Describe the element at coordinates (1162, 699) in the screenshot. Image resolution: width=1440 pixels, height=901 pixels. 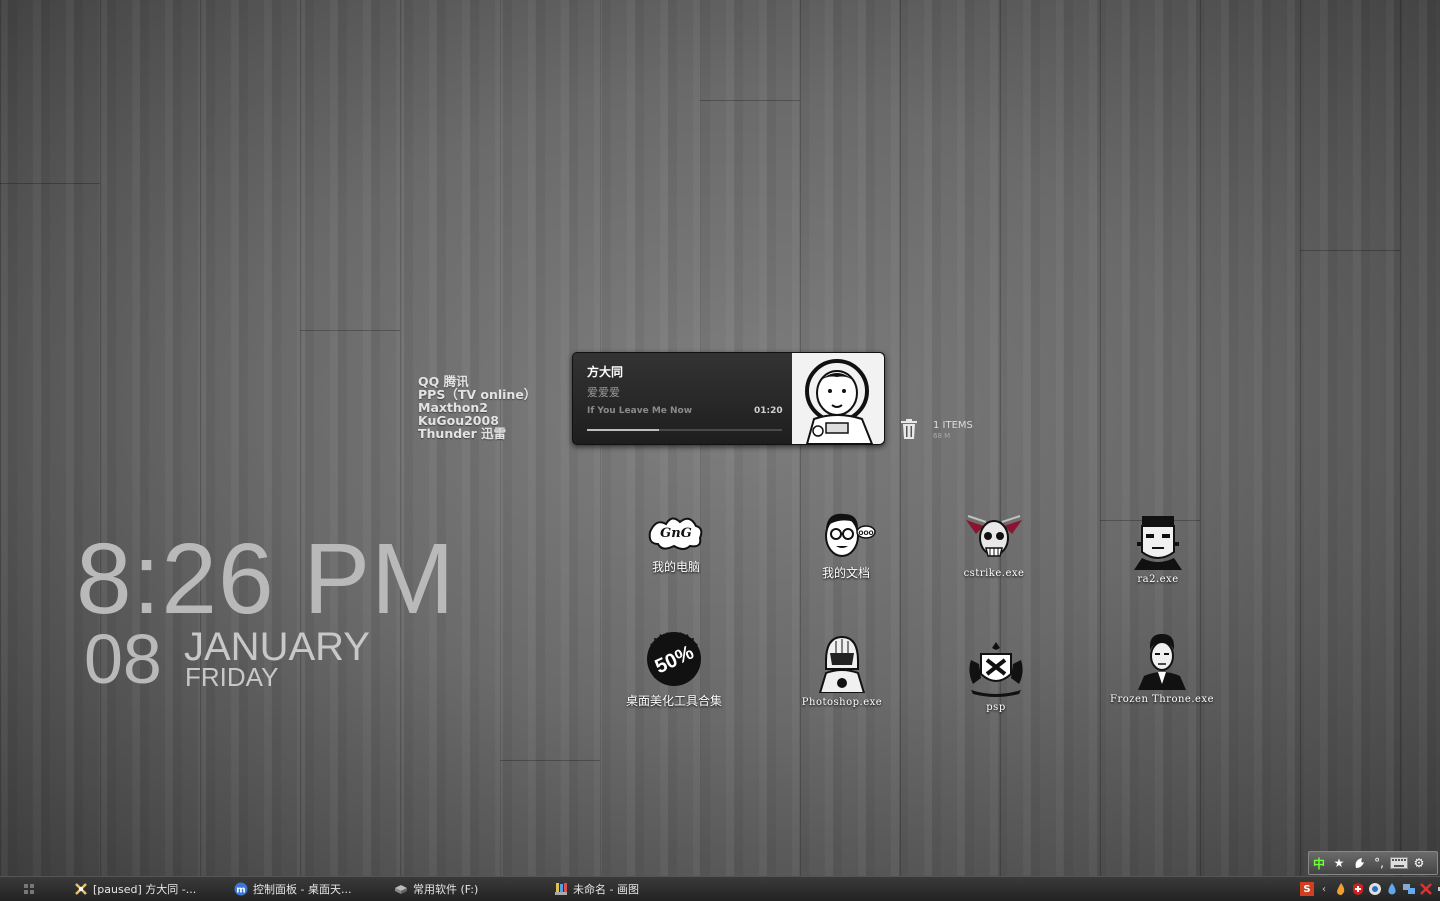
I see `desktop-icon-label: Frozen Throne.exe` at that location.